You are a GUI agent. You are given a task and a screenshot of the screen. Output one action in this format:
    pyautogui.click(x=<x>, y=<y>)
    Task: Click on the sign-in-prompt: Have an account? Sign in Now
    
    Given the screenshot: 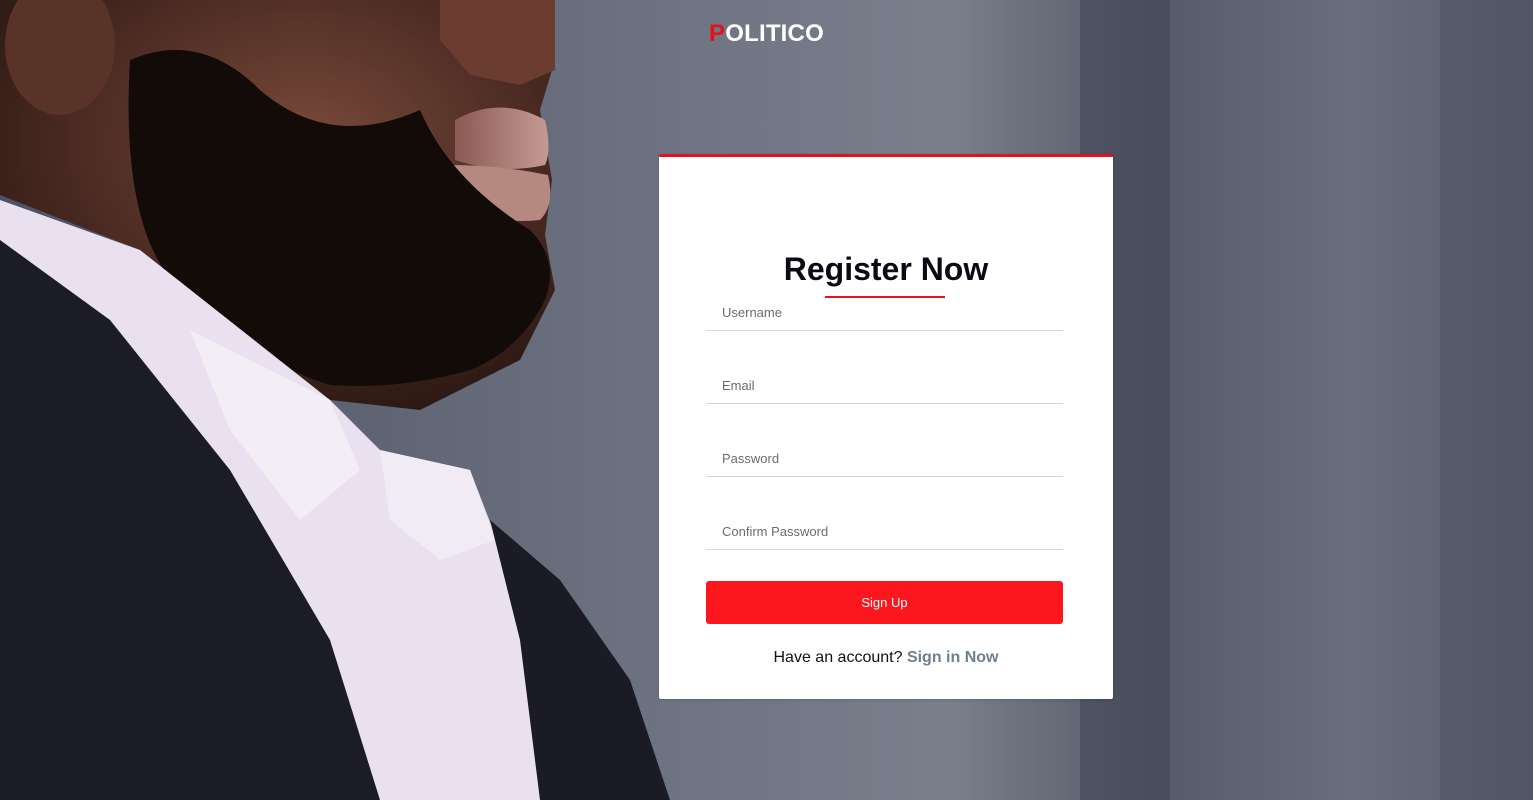 What is the action you would take?
    pyautogui.click(x=886, y=658)
    